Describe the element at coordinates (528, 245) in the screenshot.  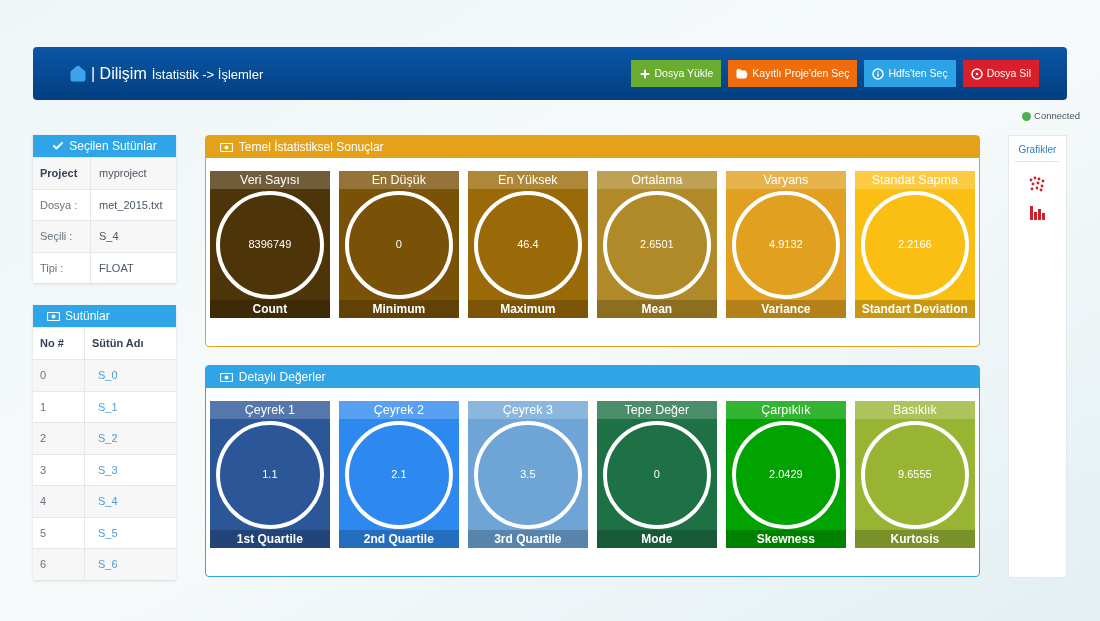
I see `tile-value: 46.4` at that location.